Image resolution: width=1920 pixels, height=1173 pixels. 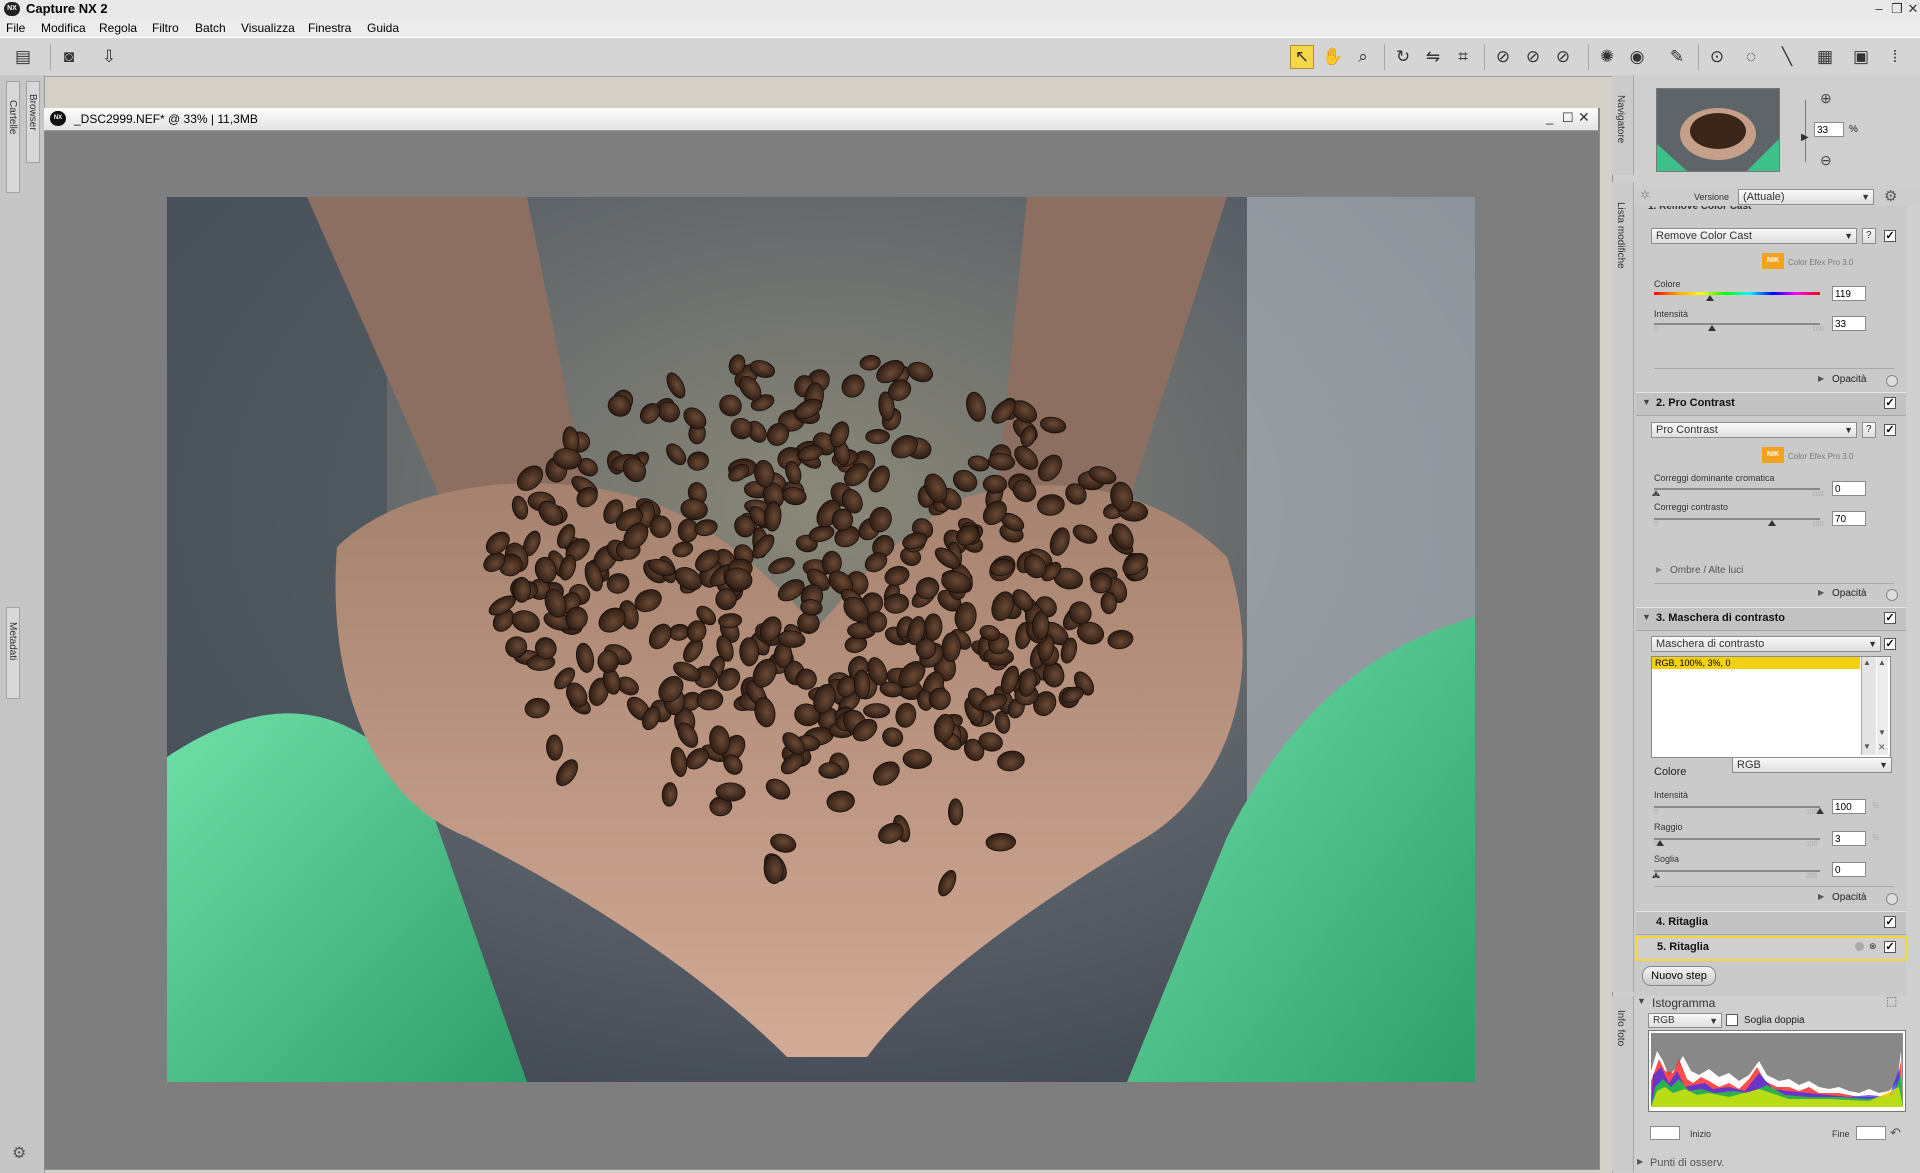 What do you see at coordinates (210, 28) in the screenshot?
I see `menu-batch: Batch` at bounding box center [210, 28].